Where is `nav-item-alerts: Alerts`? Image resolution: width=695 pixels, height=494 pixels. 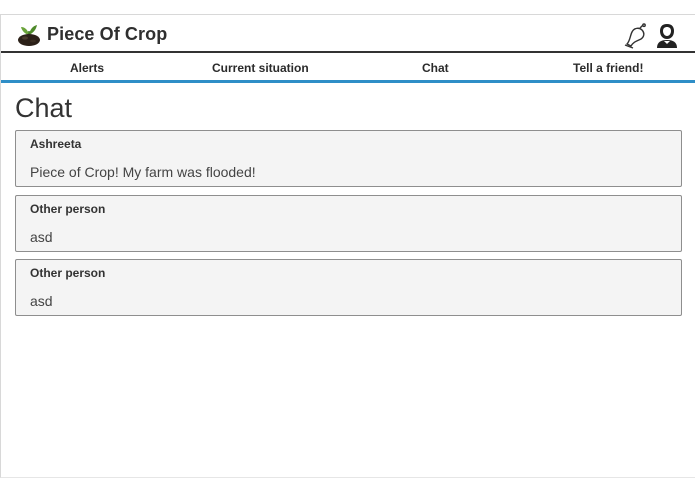 nav-item-alerts: Alerts is located at coordinates (87, 68).